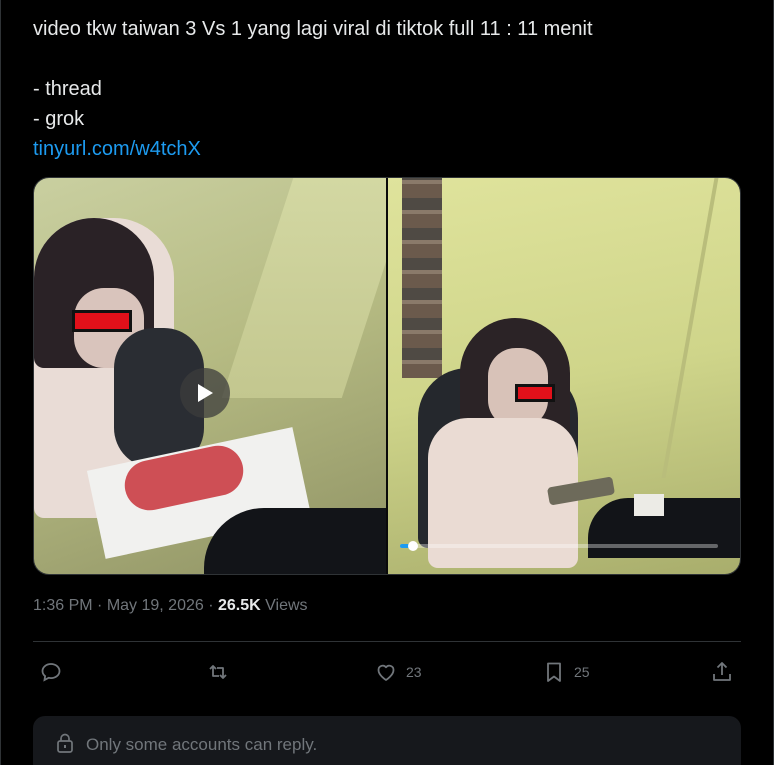 This screenshot has height=765, width=774. What do you see at coordinates (398, 672) in the screenshot?
I see `like-button: 23` at bounding box center [398, 672].